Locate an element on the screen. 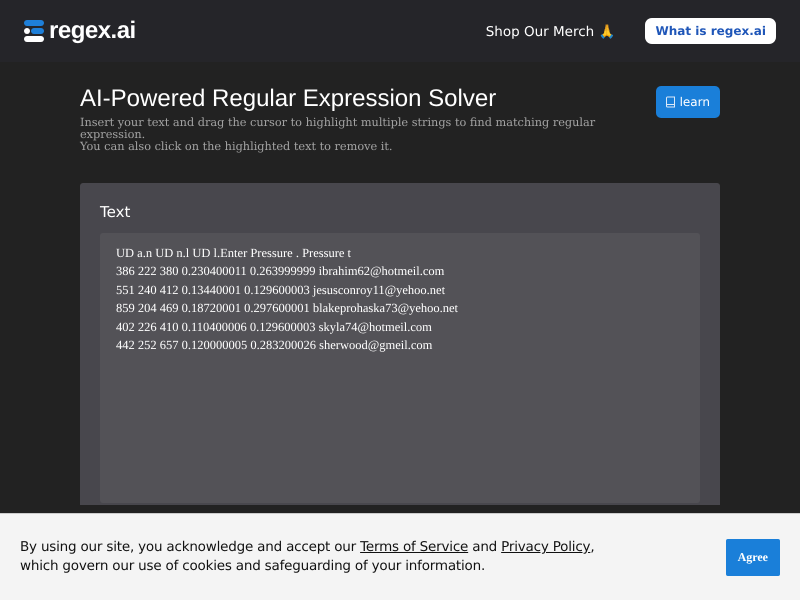  logo-icon is located at coordinates (34, 31).